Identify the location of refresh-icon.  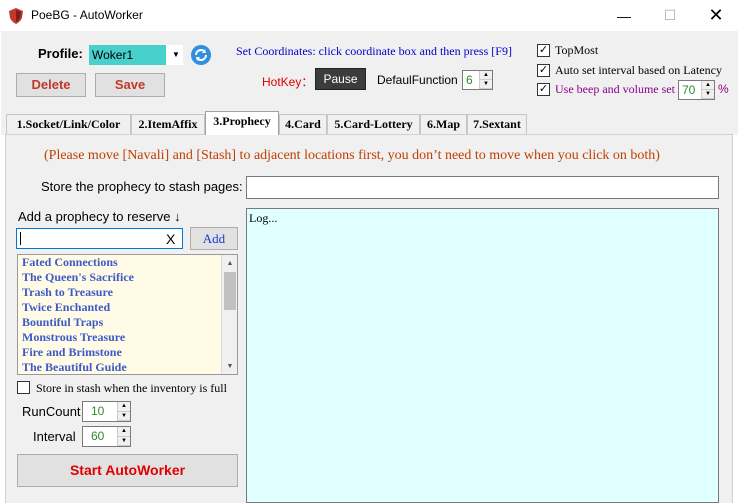
(201, 55).